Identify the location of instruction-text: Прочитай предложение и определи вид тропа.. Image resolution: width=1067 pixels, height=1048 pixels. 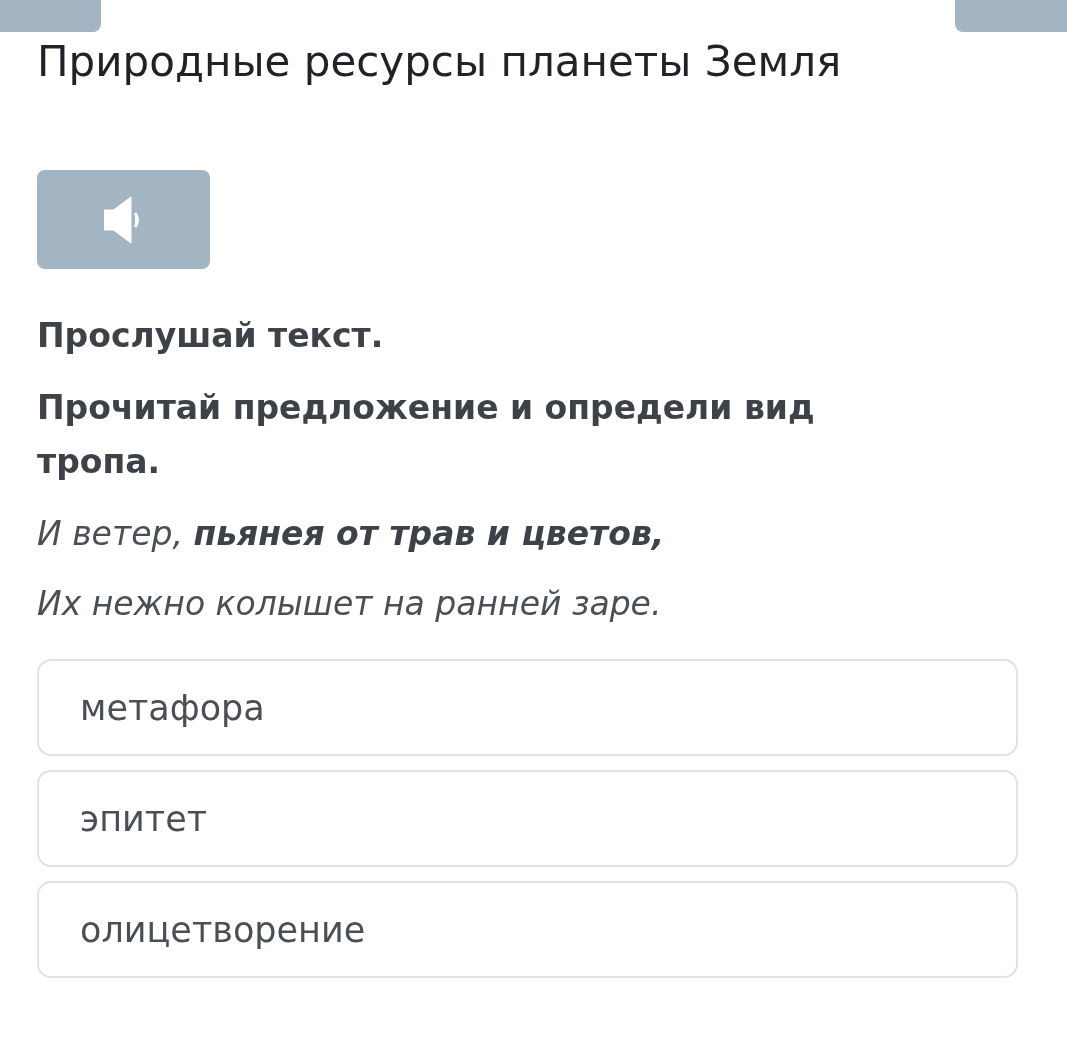
(426, 435).